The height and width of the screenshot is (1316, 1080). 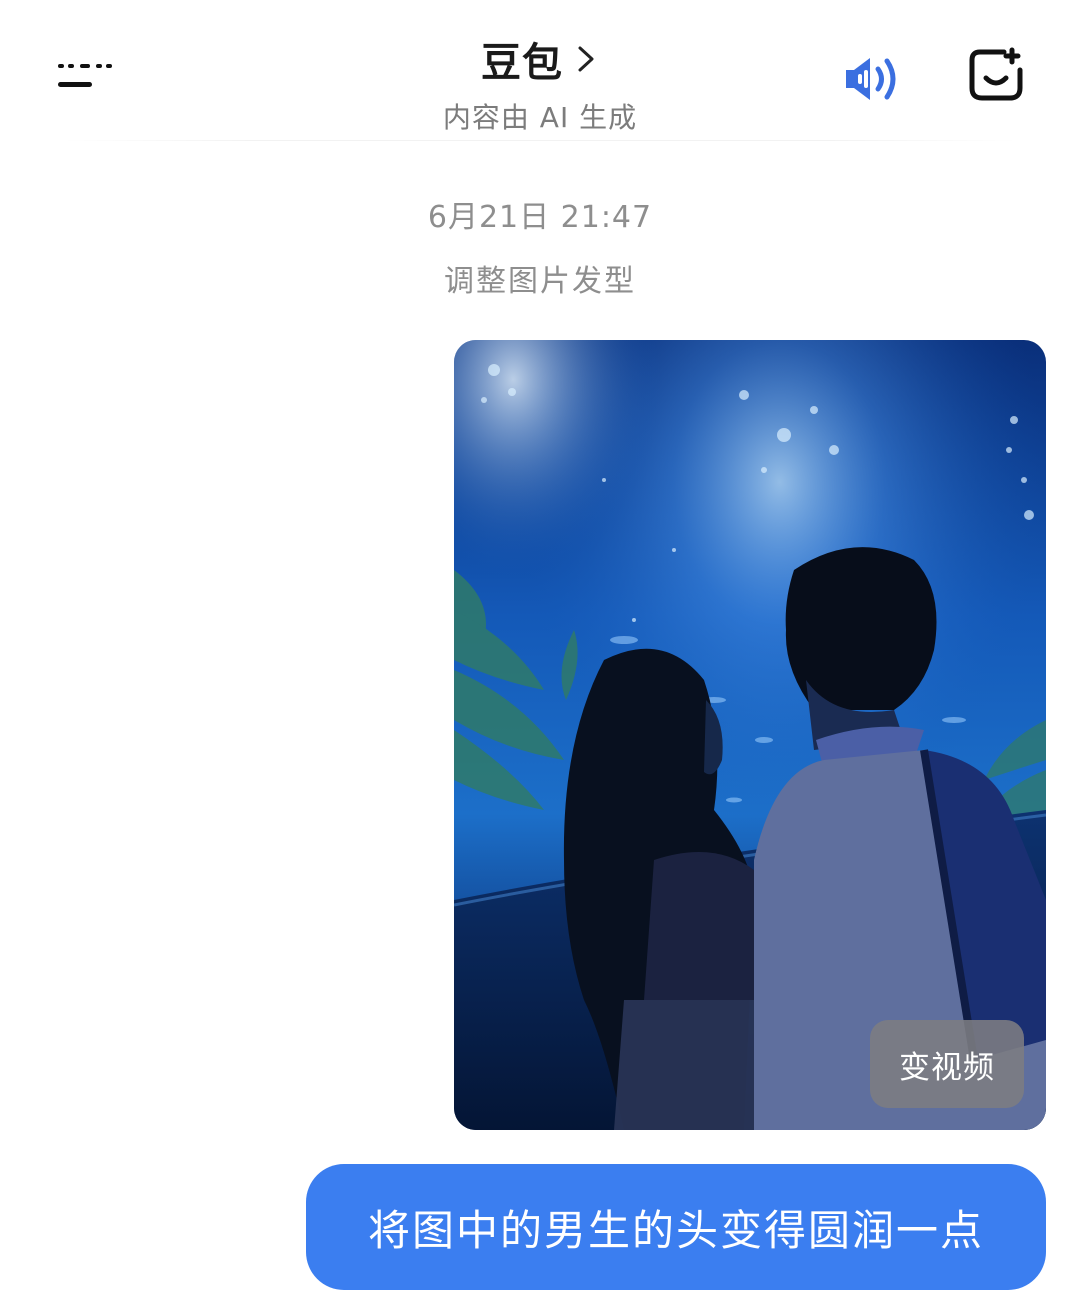 I want to click on voice-call-button, so click(x=876, y=78).